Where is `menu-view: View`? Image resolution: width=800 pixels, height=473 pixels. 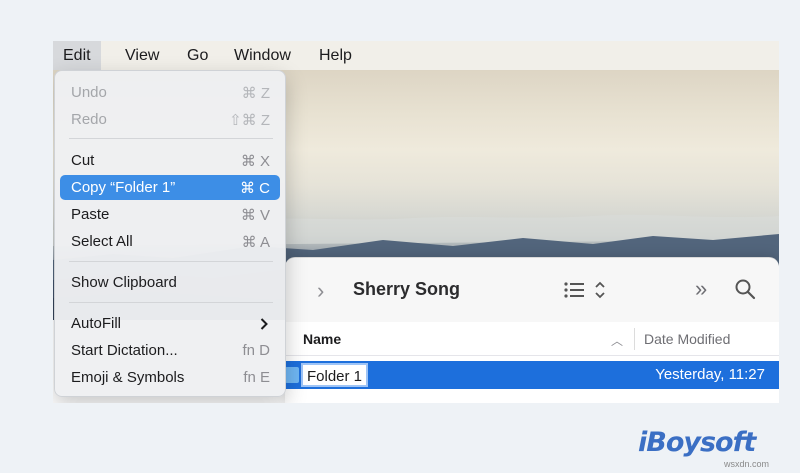 menu-view: View is located at coordinates (142, 55).